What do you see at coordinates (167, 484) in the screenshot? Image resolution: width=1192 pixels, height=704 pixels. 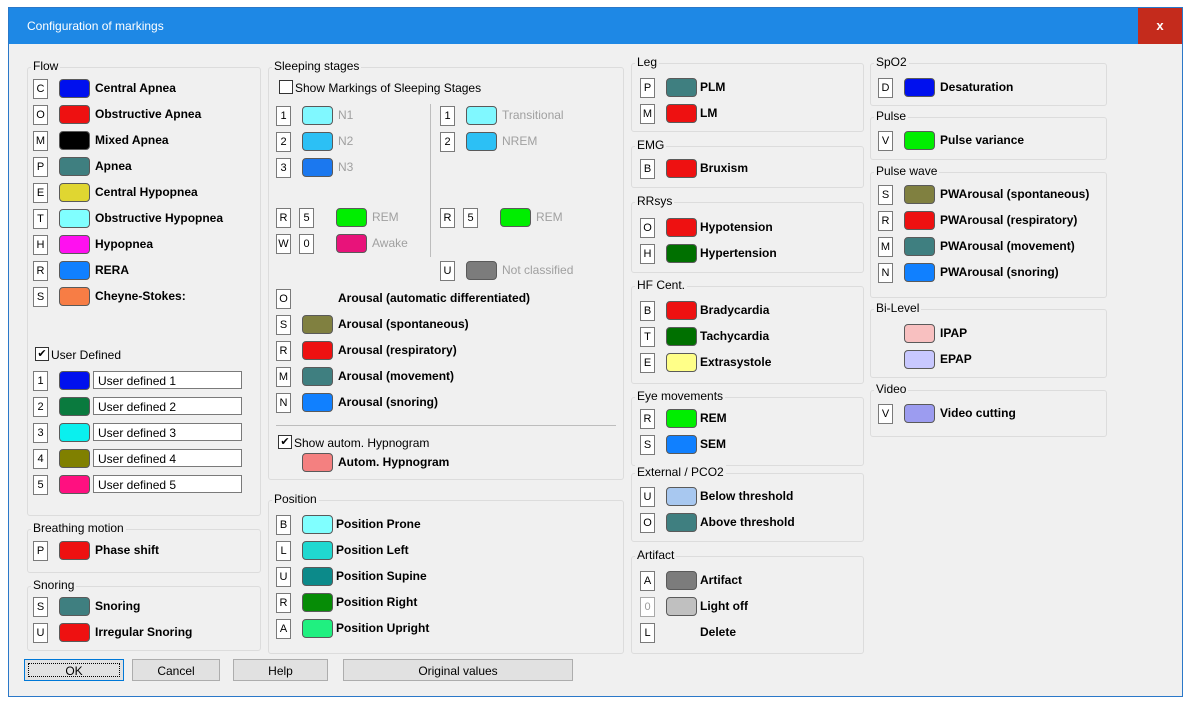 I see `user-defined-name-input: User defined 5` at bounding box center [167, 484].